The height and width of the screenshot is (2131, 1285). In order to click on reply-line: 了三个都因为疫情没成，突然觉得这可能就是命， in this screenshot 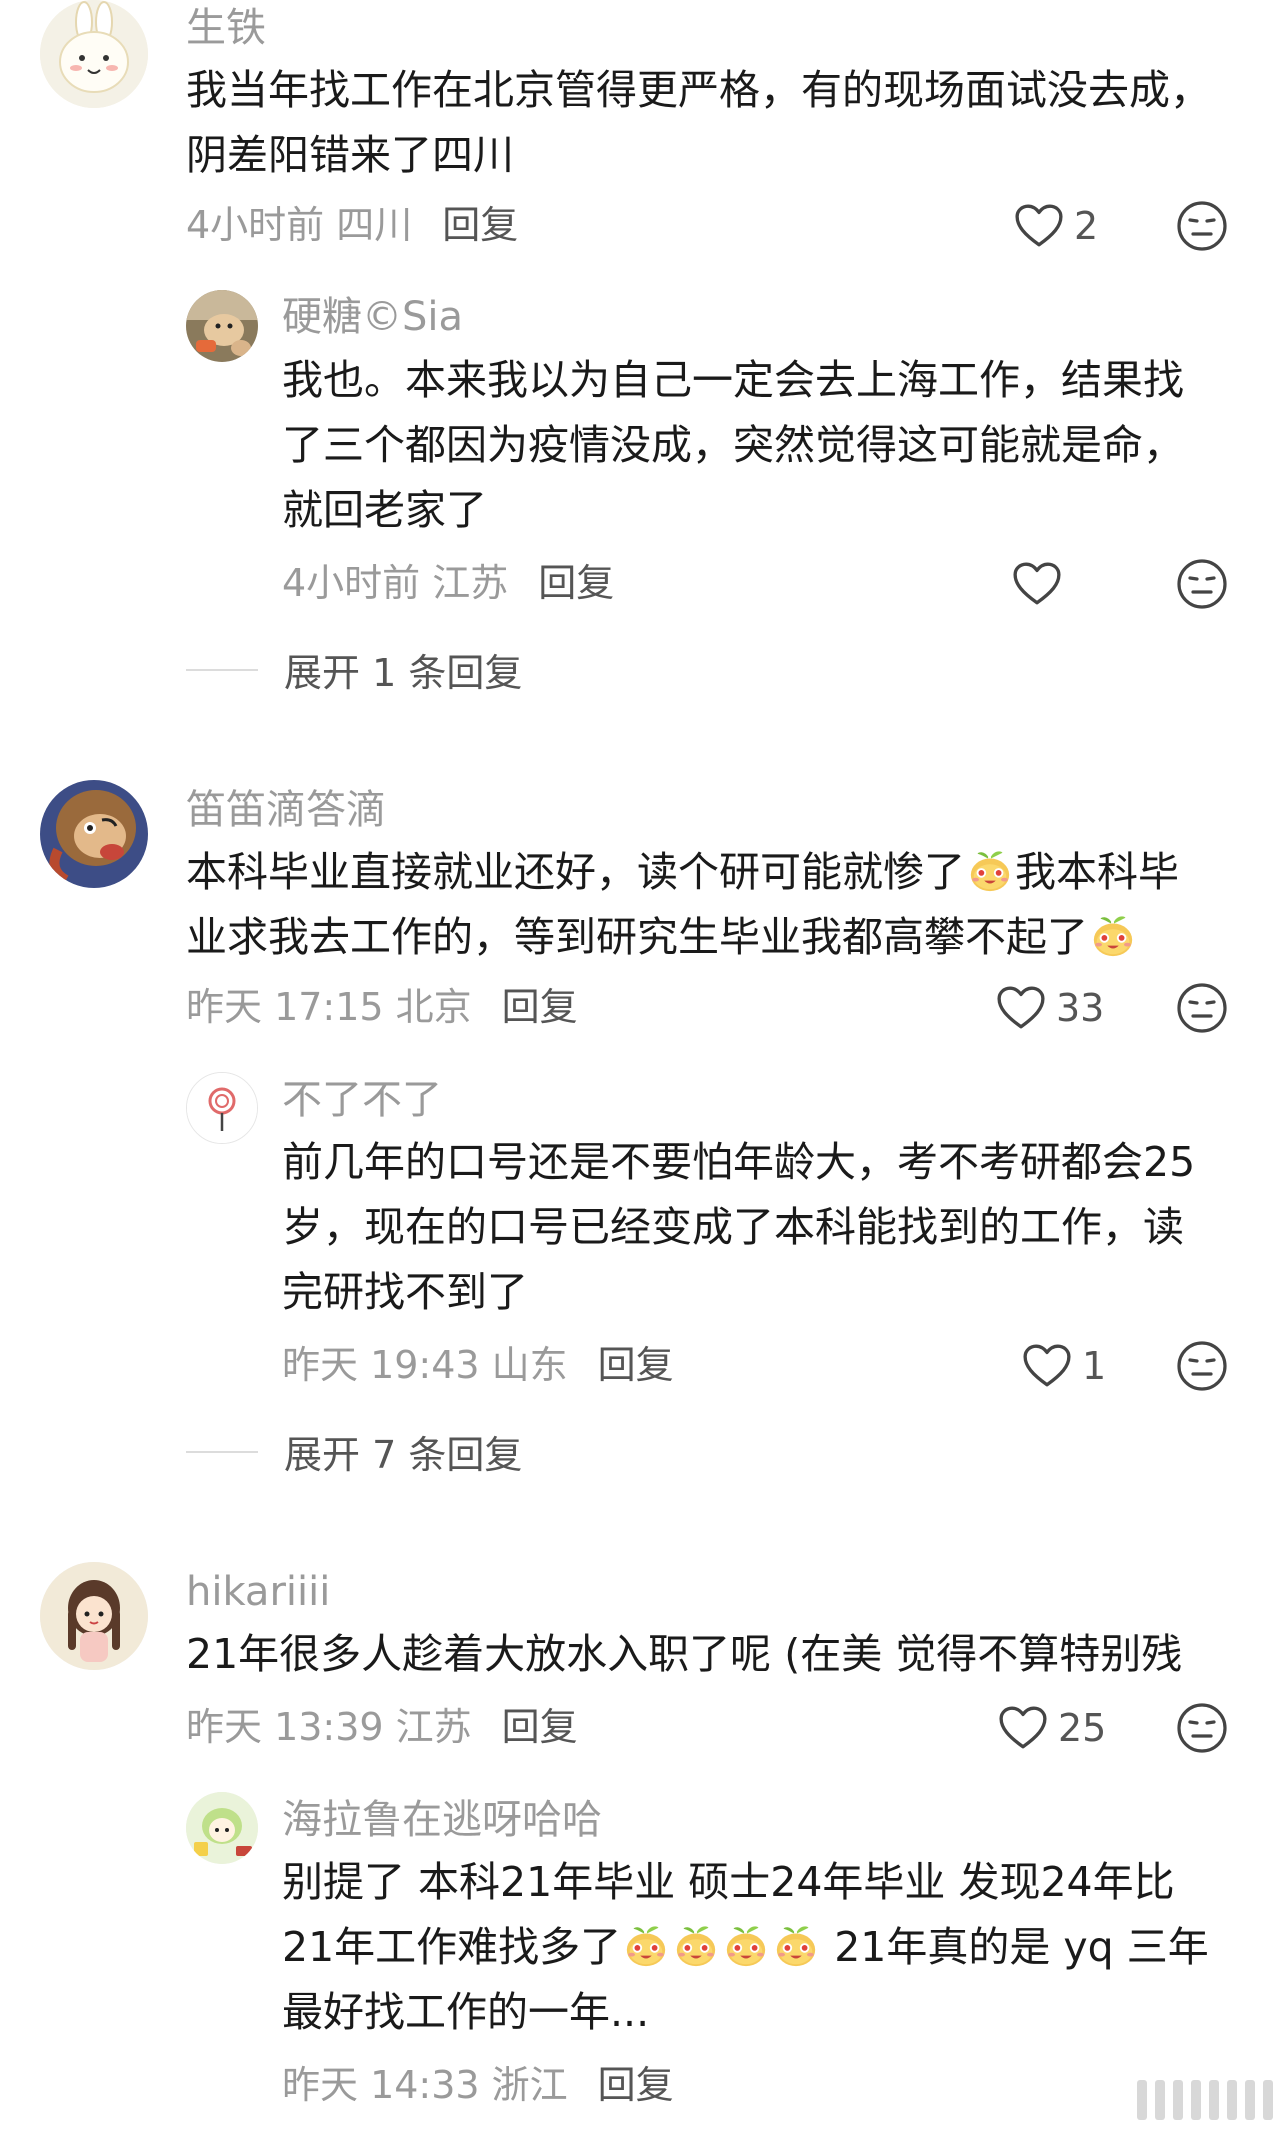, I will do `click(733, 445)`.